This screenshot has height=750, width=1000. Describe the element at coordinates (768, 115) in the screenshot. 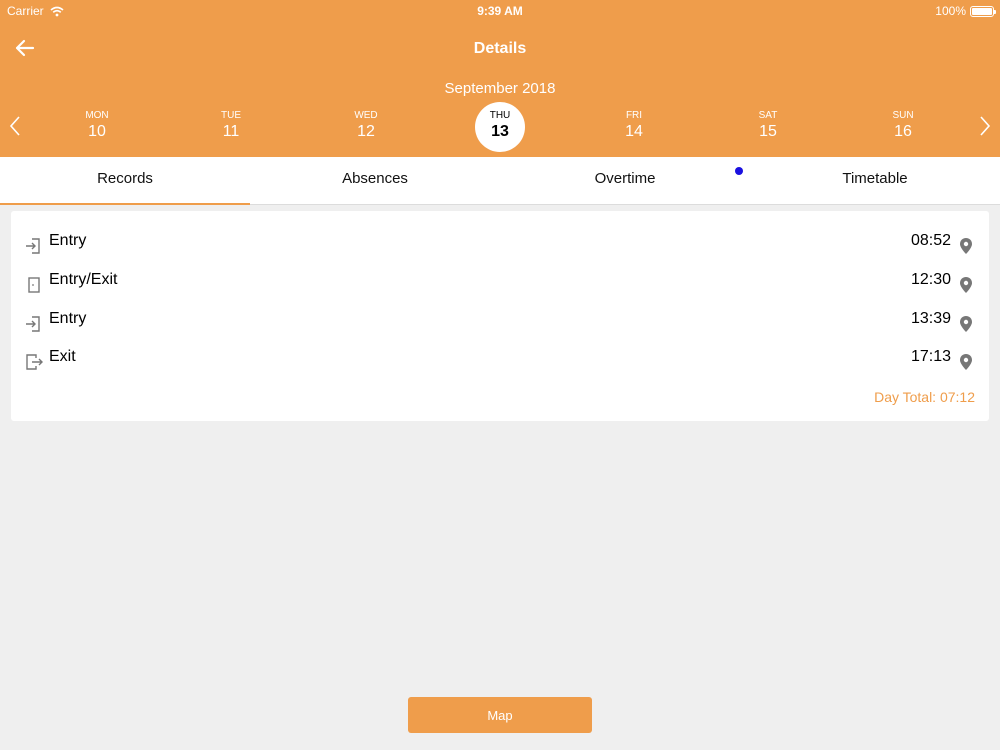

I see `day-name: SAT` at that location.